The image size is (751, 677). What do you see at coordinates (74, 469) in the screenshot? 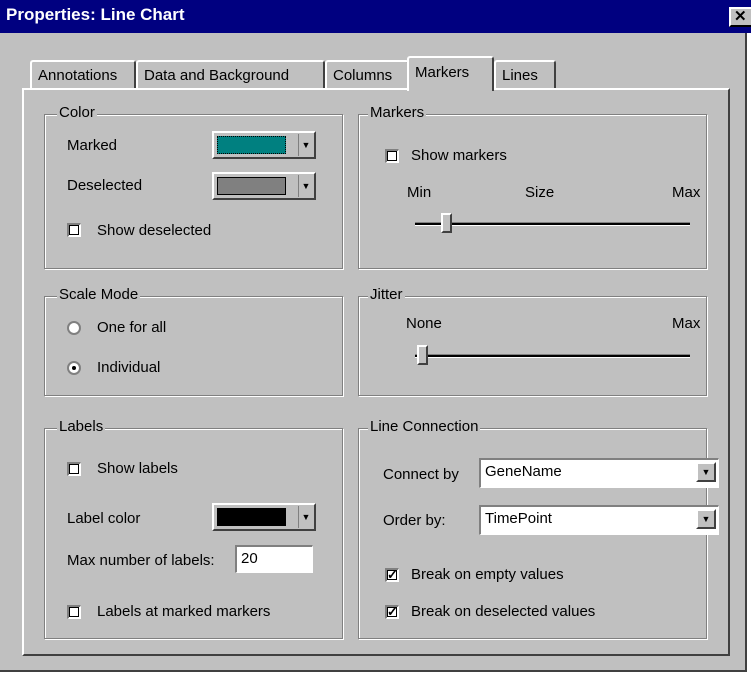
I see `show-labels-checkbox` at bounding box center [74, 469].